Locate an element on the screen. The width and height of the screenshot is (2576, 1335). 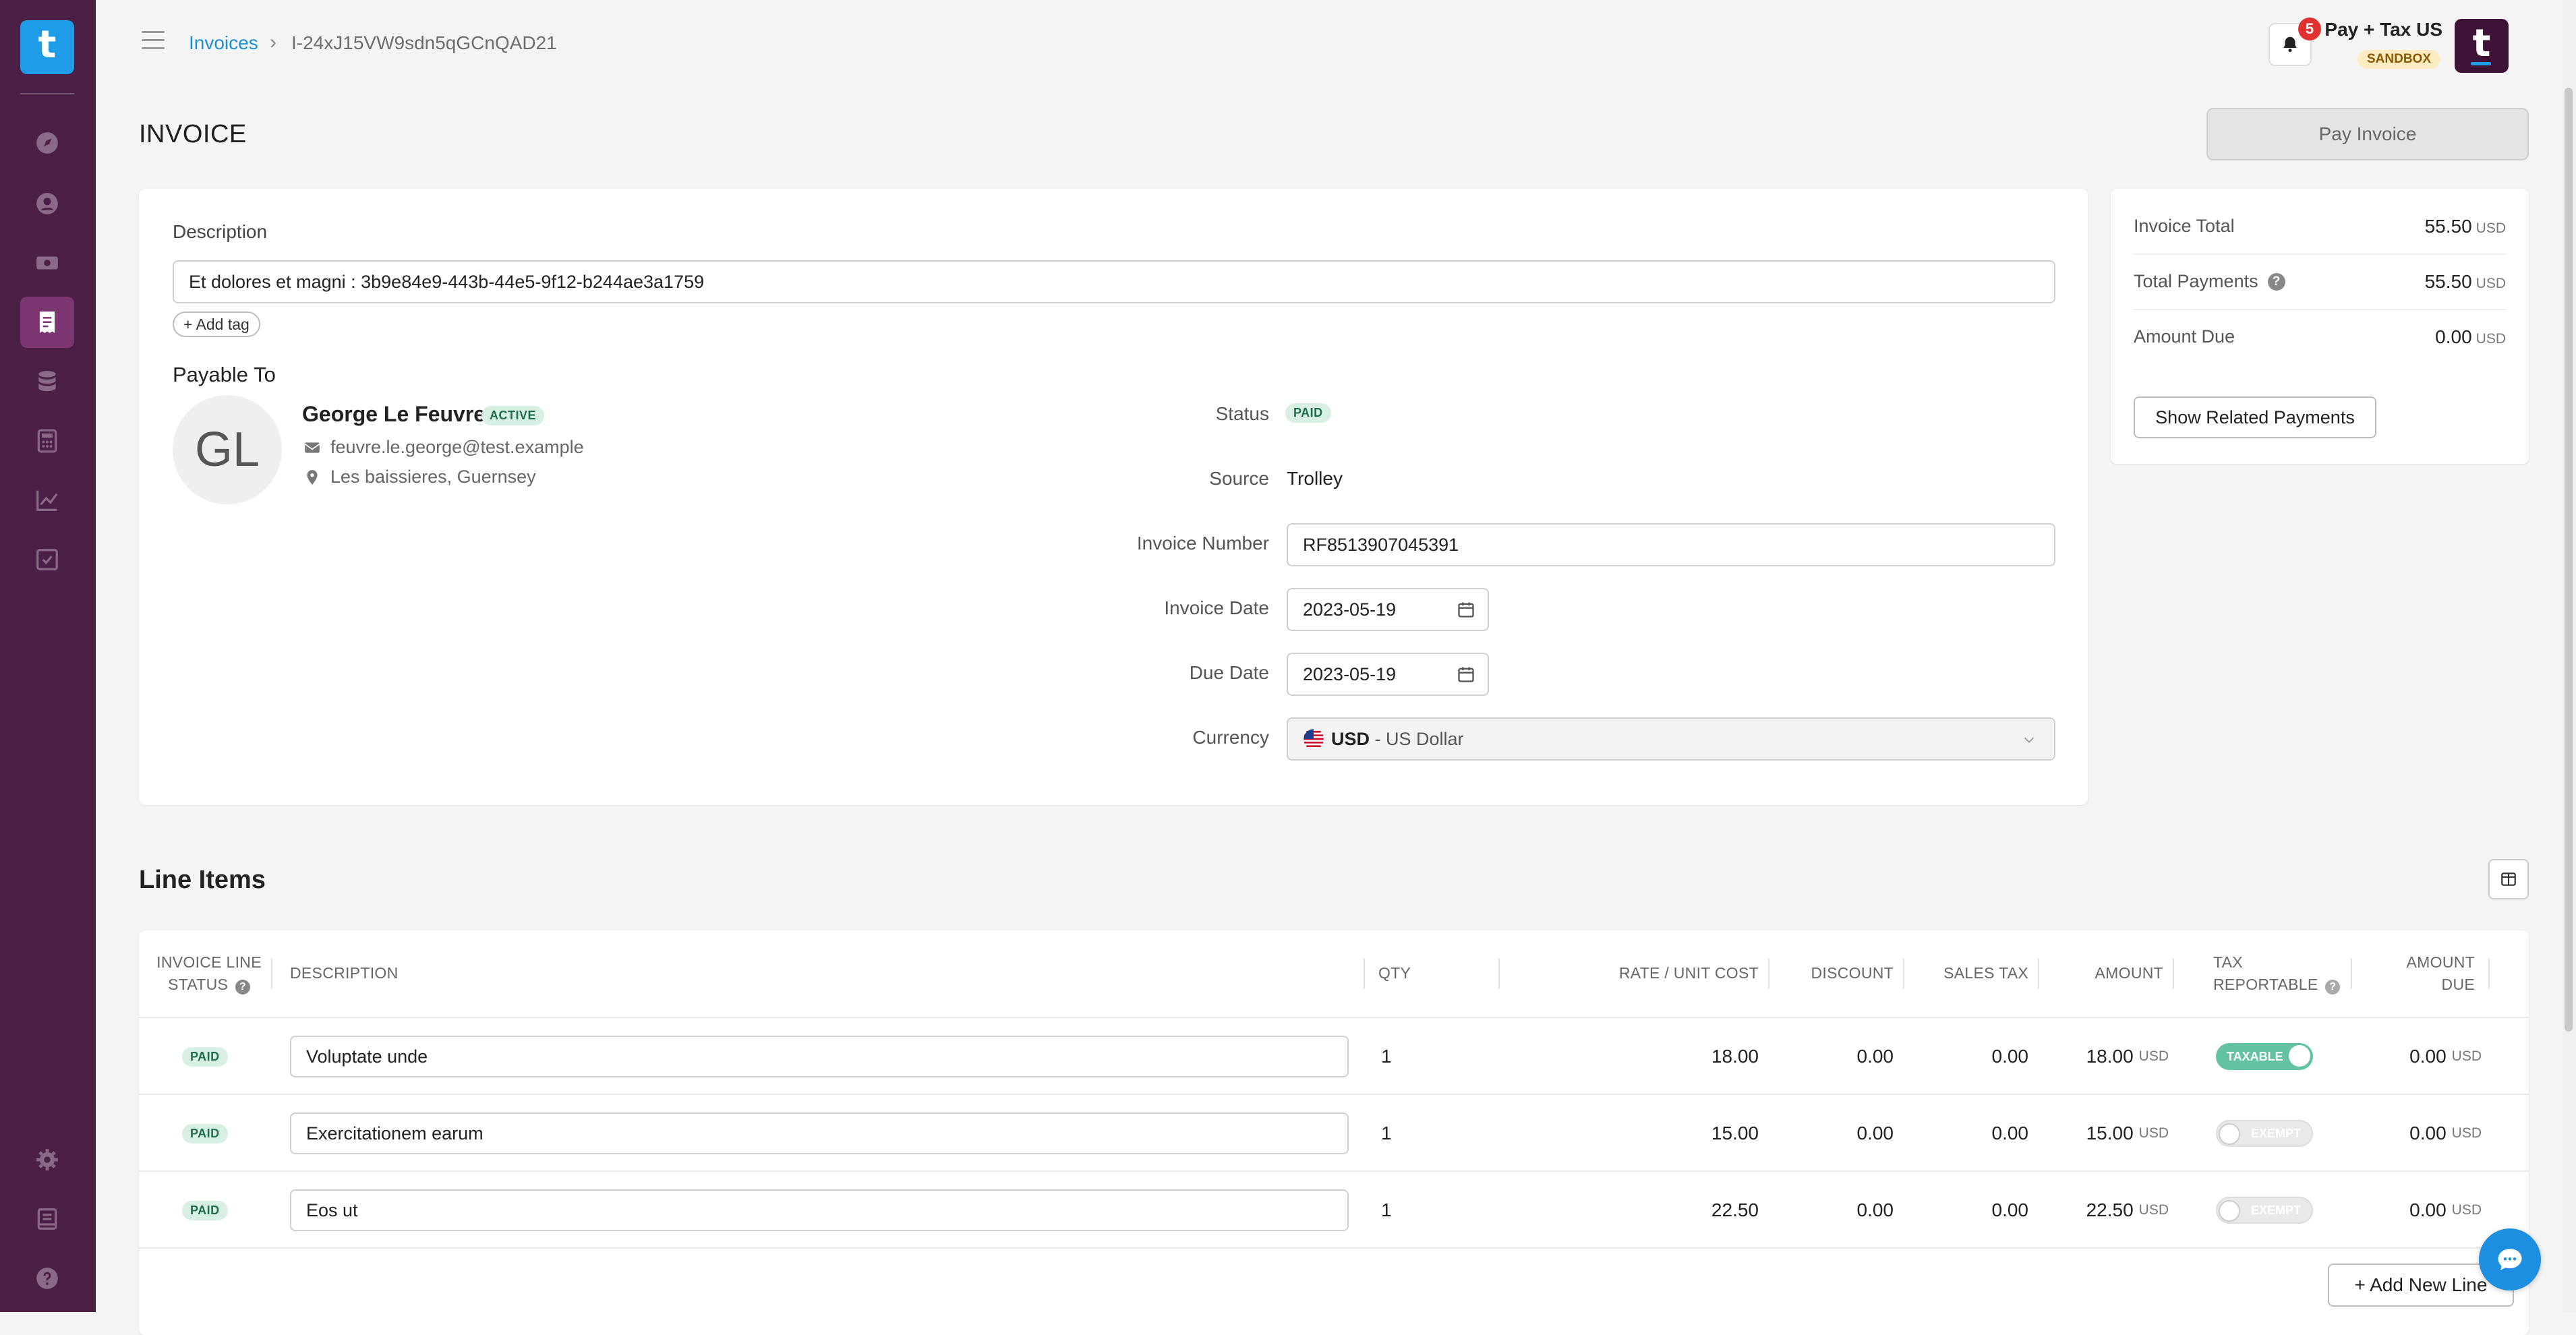
tax-reportable-toggle: TAXABLE is located at coordinates (2264, 1056).